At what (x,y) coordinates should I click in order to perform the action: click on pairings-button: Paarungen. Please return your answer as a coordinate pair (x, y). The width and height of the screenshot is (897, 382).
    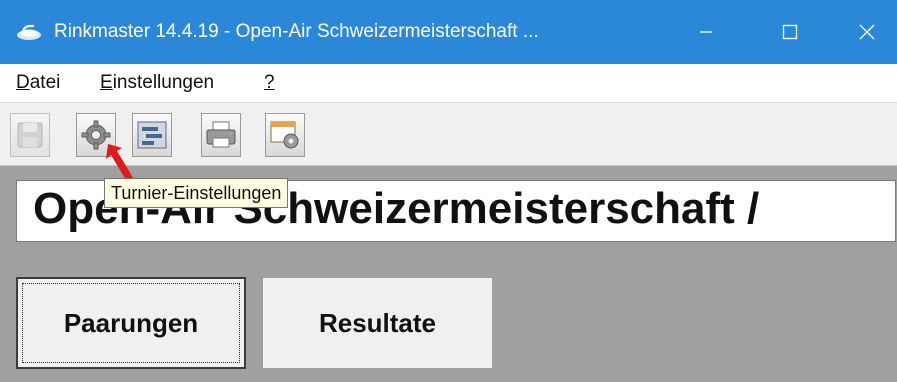
    Looking at the image, I should click on (131, 323).